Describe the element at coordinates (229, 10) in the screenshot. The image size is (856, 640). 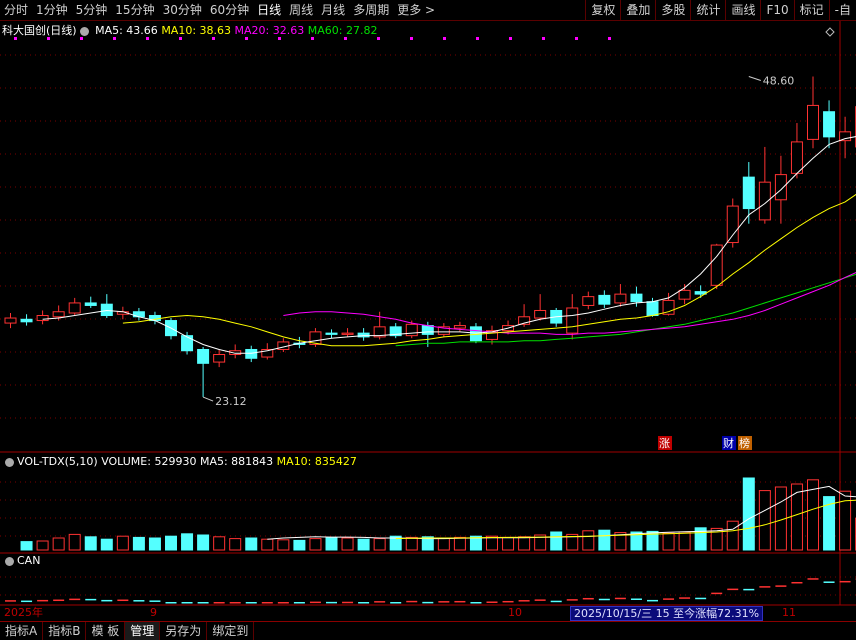
I see `period-tab: 60分钟` at that location.